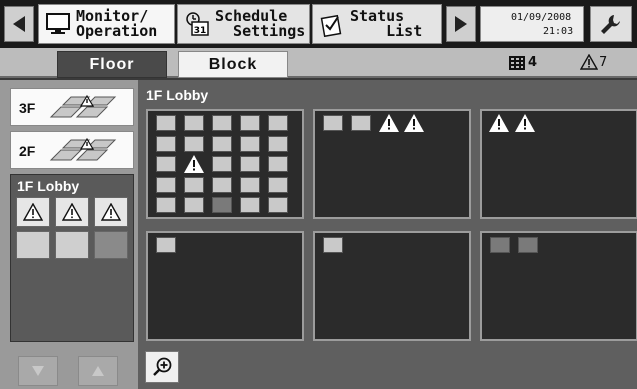 This screenshot has height=389, width=637. What do you see at coordinates (200, 31) in the screenshot?
I see `svg-text: 31` at bounding box center [200, 31].